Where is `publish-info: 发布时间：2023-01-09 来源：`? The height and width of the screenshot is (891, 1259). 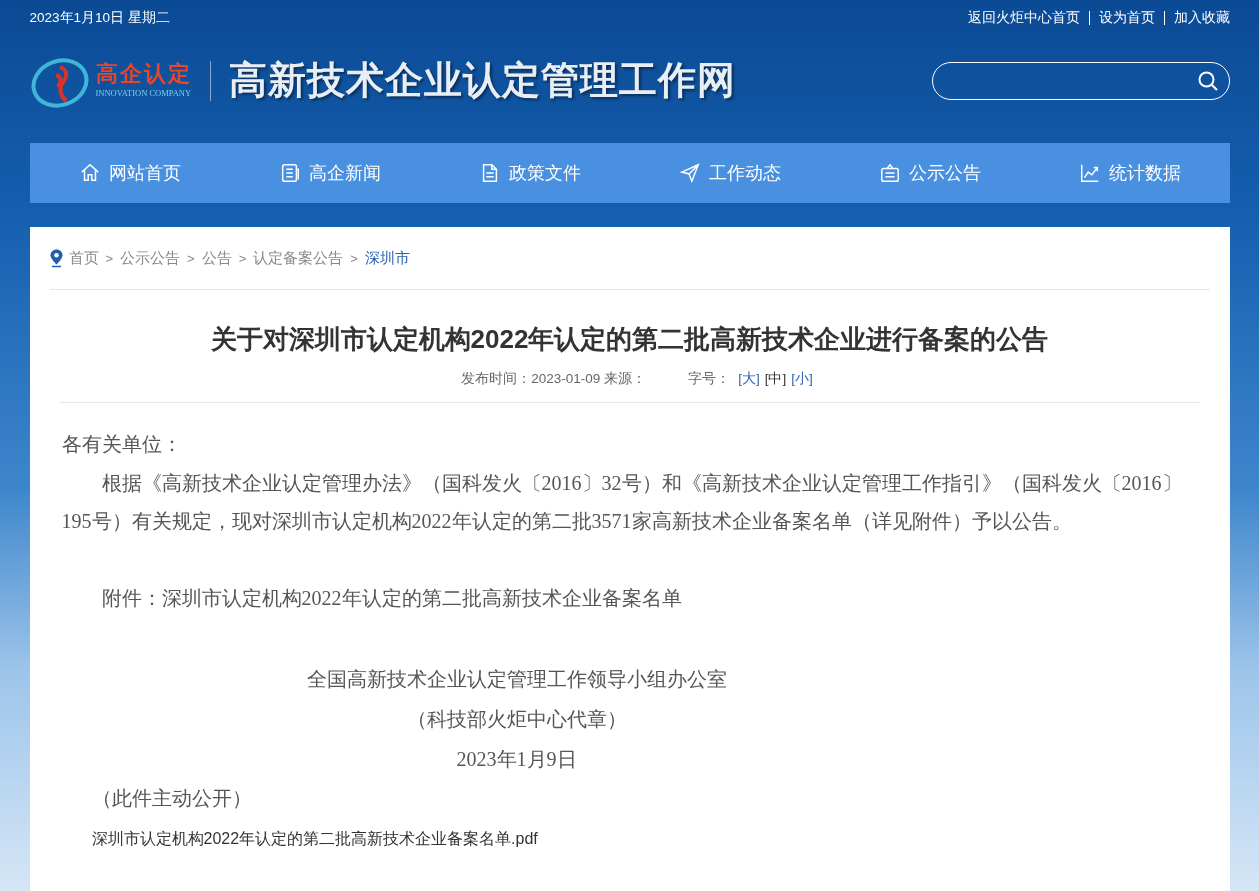
publish-info: 发布时间：2023-01-09 来源： is located at coordinates (554, 379).